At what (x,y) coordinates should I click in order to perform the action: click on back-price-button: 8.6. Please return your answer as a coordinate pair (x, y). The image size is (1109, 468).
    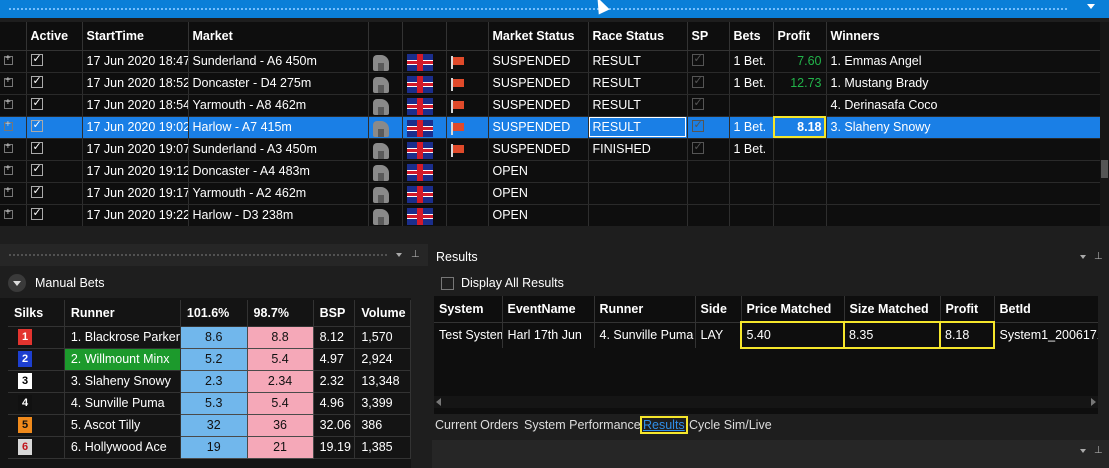
    Looking at the image, I should click on (213, 337).